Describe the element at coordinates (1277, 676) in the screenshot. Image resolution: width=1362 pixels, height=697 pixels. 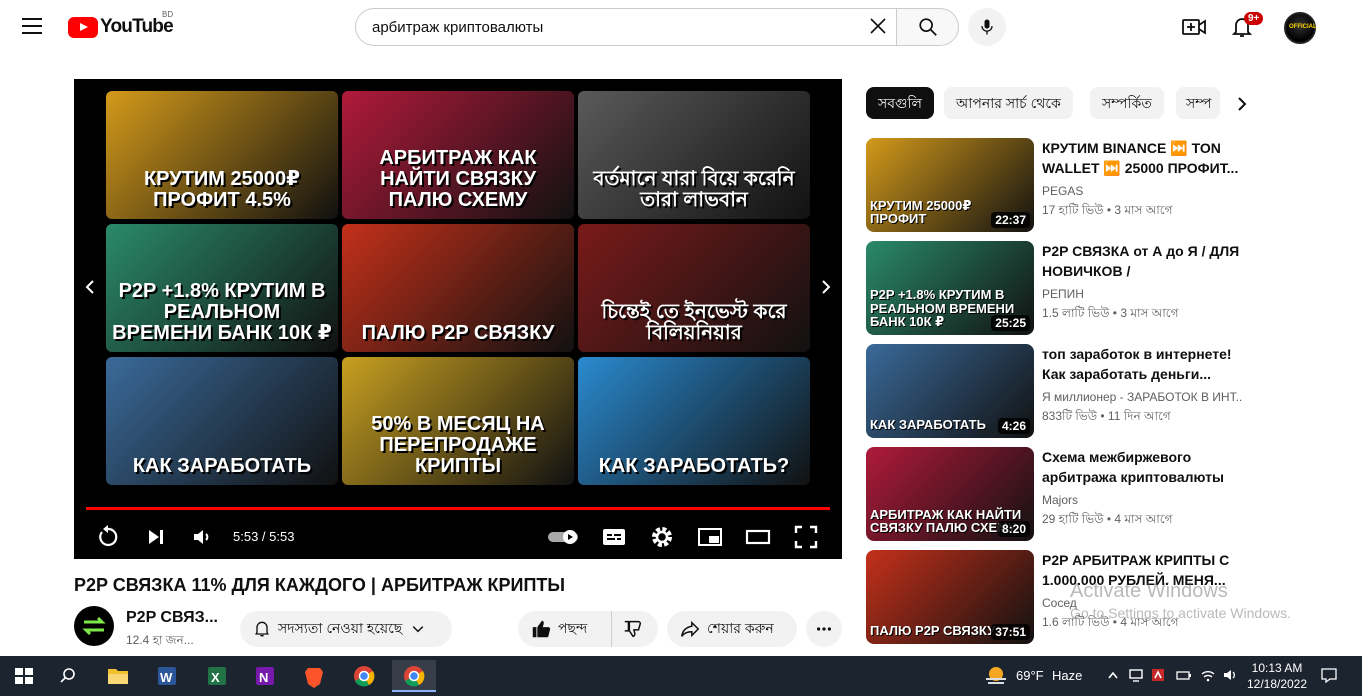
I see `system-clock: 10:13 AM 12/18/2022` at that location.